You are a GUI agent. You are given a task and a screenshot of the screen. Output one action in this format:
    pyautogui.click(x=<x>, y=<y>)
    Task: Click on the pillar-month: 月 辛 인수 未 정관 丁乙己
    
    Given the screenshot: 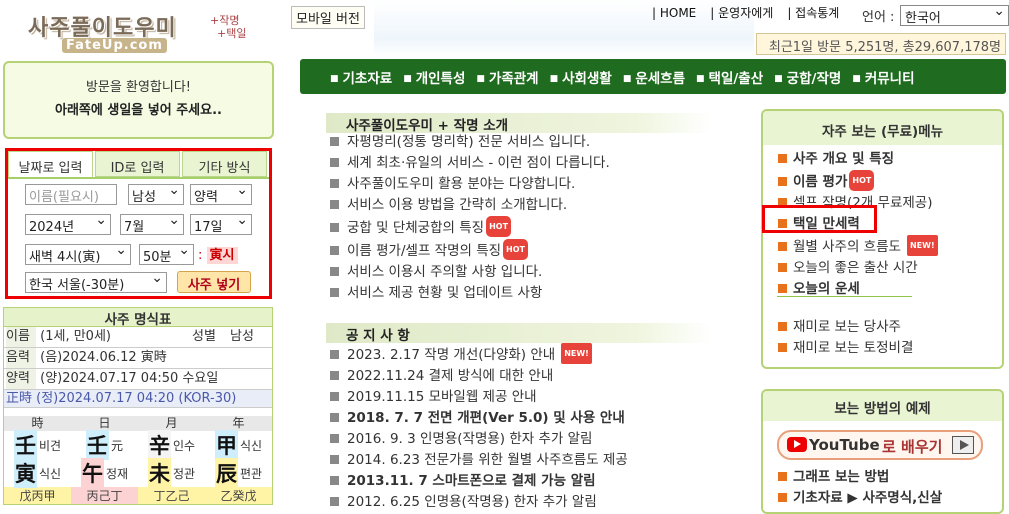 What is the action you would take?
    pyautogui.click(x=171, y=460)
    